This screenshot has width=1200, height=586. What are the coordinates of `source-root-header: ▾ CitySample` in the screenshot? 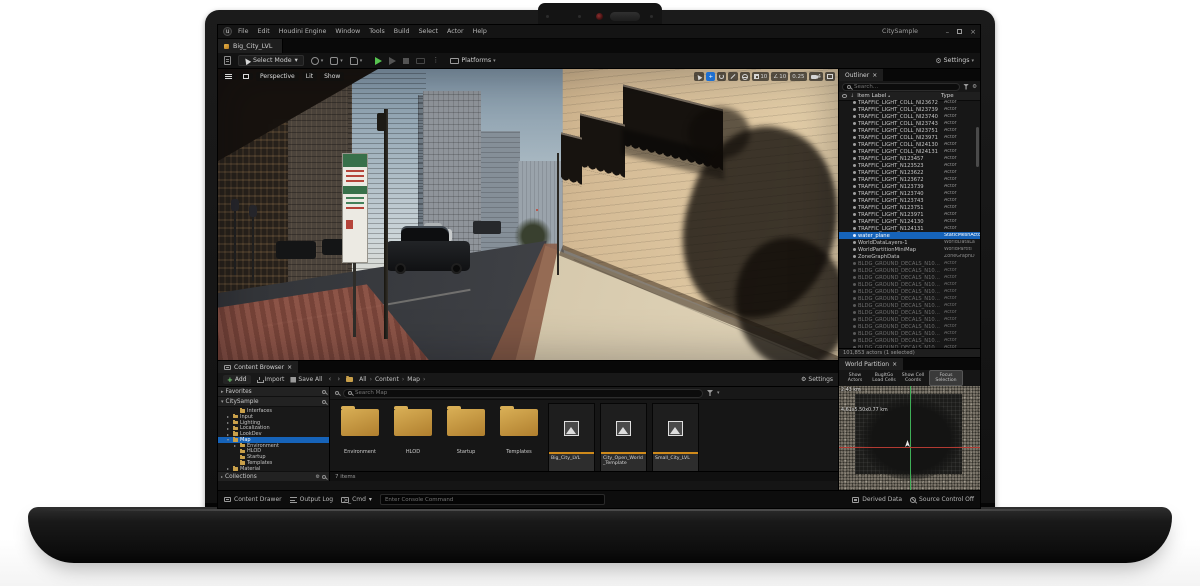 It's located at (273, 402).